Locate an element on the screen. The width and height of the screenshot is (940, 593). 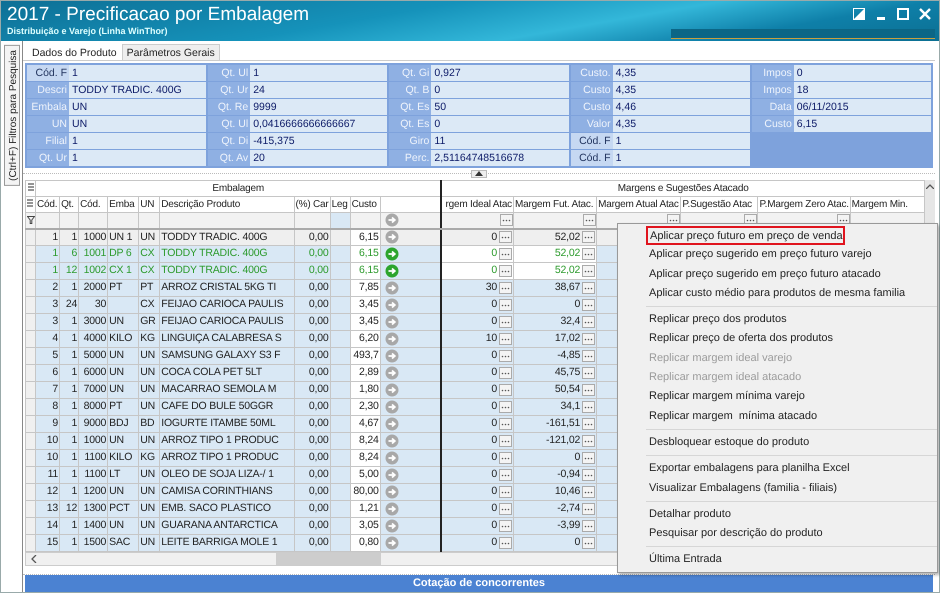
menu-item: Aplicar custo médio para produtos de mesma familia is located at coordinates (776, 294).